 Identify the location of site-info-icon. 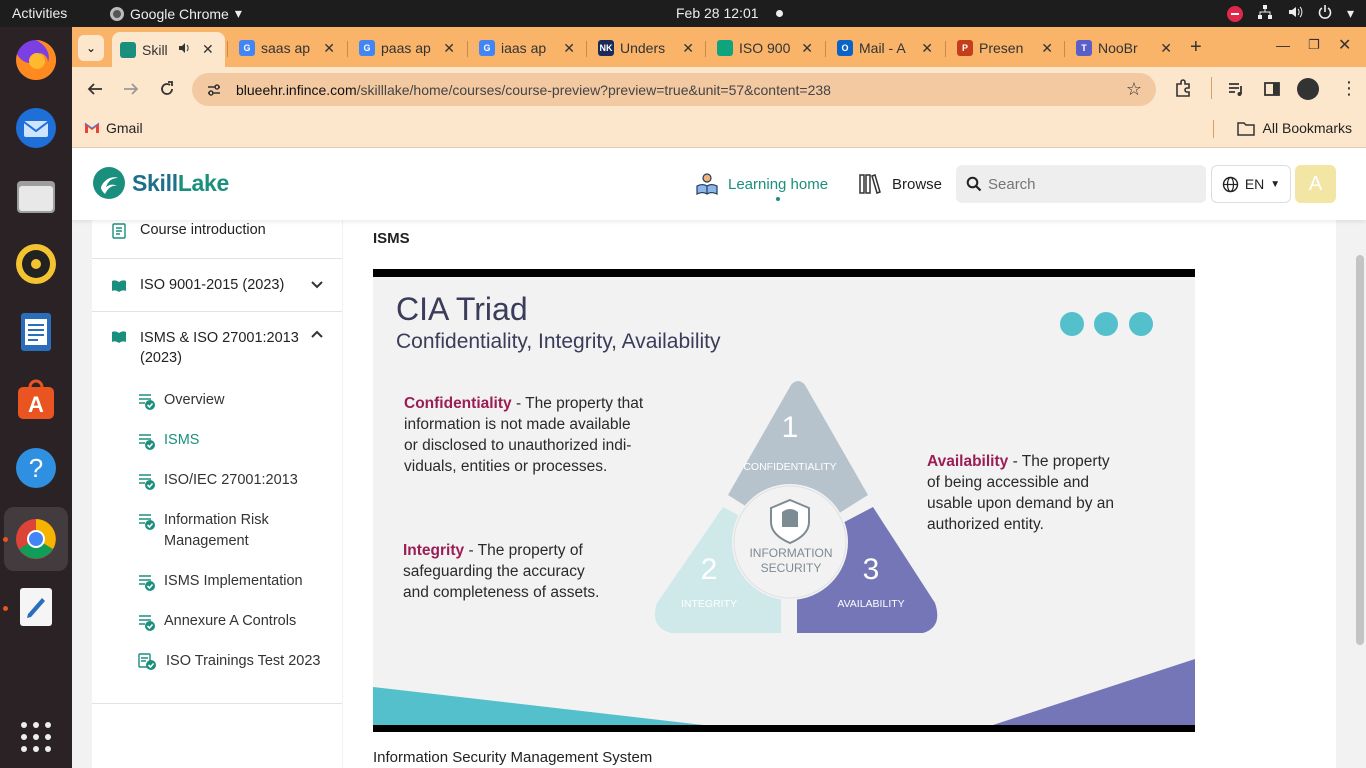
(214, 90).